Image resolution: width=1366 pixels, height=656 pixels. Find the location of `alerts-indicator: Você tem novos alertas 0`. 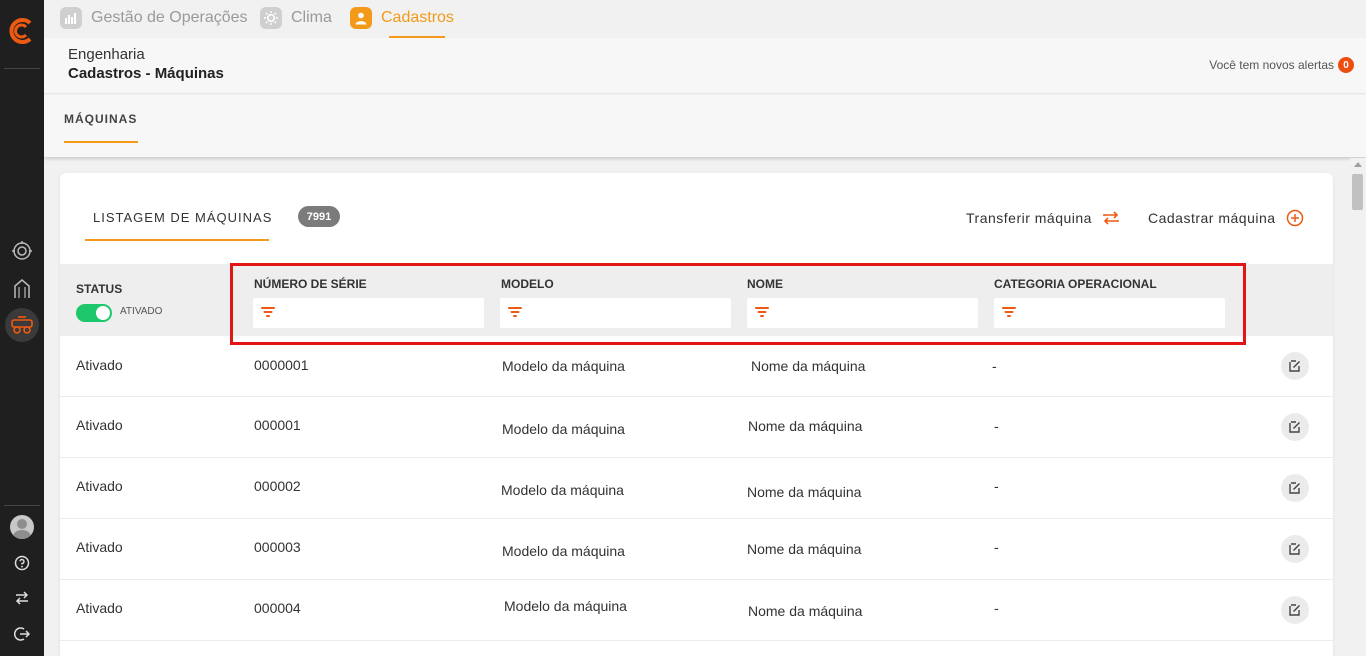

alerts-indicator: Você tem novos alertas 0 is located at coordinates (1281, 65).